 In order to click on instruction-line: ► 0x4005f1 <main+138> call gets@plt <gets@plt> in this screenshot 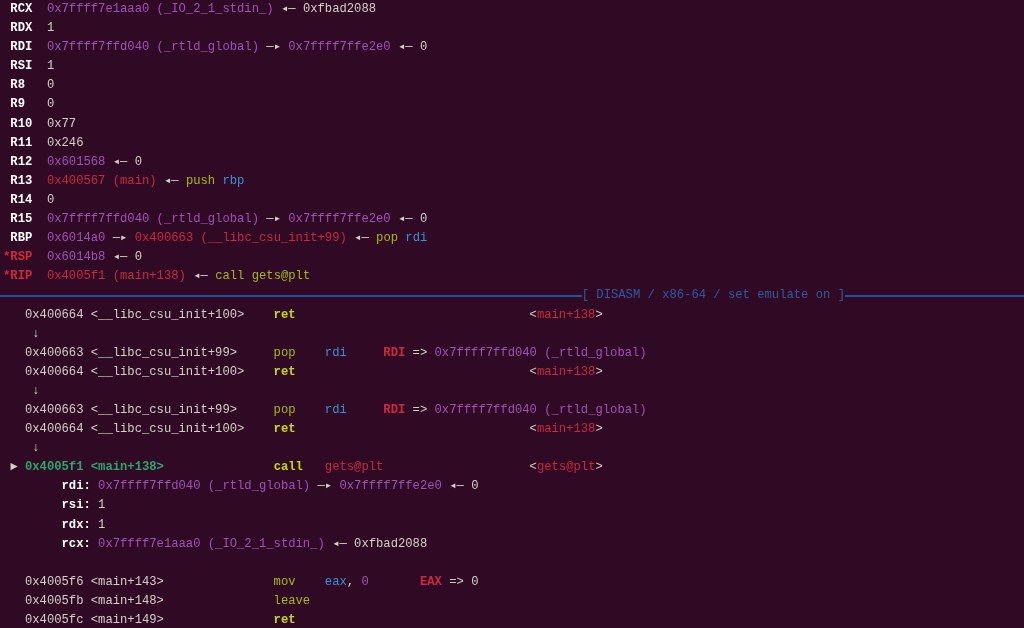, I will do `click(306, 468)`.